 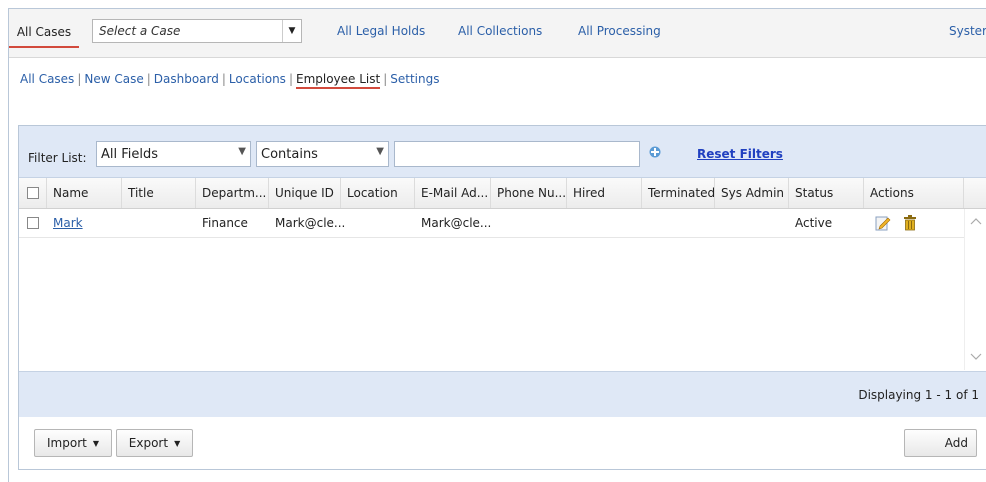 What do you see at coordinates (910, 223) in the screenshot?
I see `delete-trash-icon` at bounding box center [910, 223].